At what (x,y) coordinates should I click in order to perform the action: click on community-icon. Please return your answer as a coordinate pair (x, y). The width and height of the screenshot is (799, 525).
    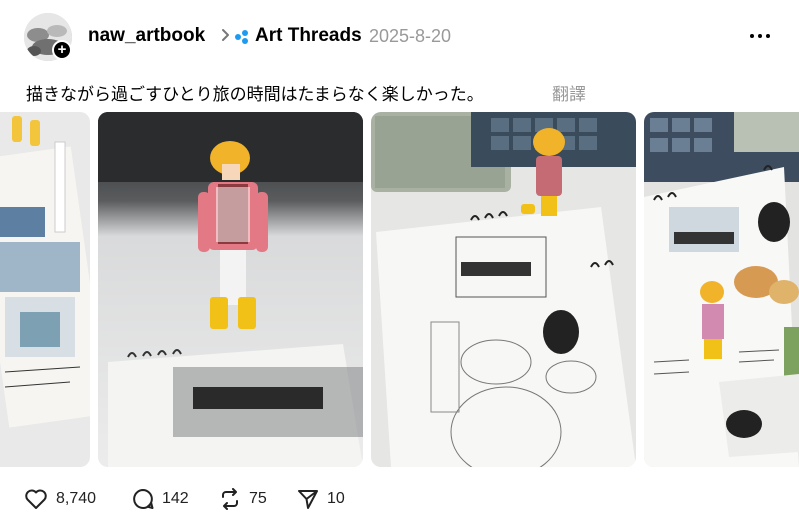
    Looking at the image, I should click on (241, 37).